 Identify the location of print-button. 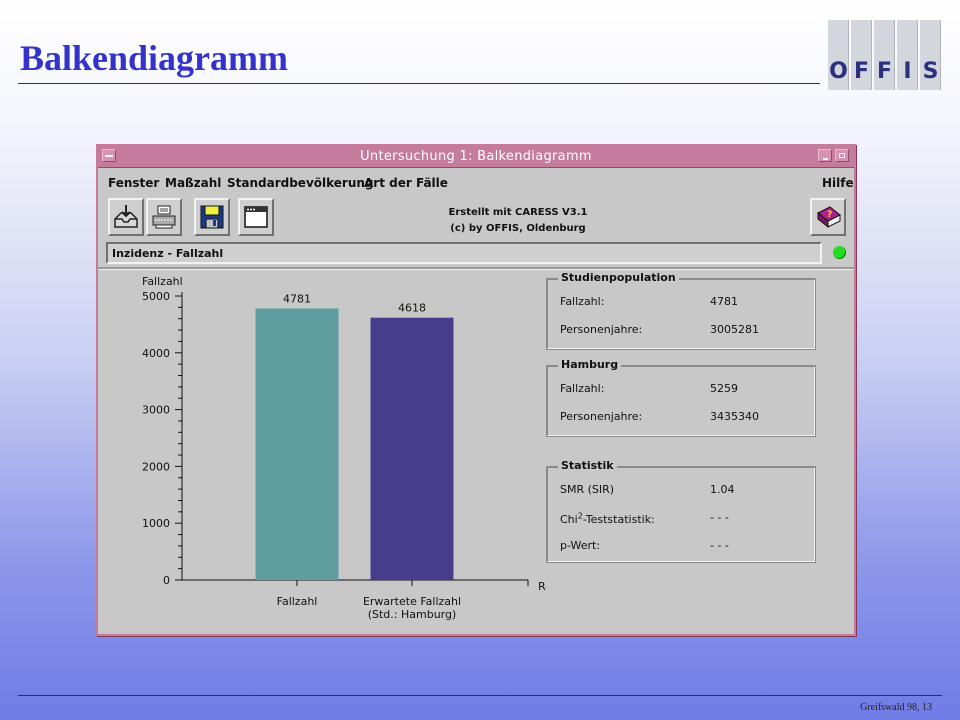
(164, 217).